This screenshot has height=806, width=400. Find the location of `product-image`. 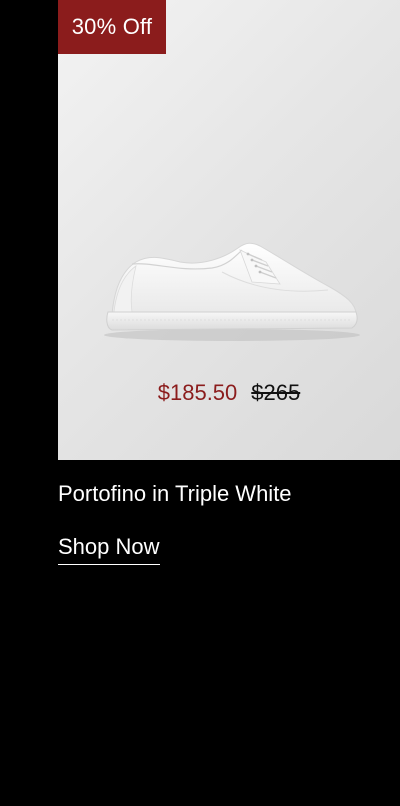

product-image is located at coordinates (231, 292).